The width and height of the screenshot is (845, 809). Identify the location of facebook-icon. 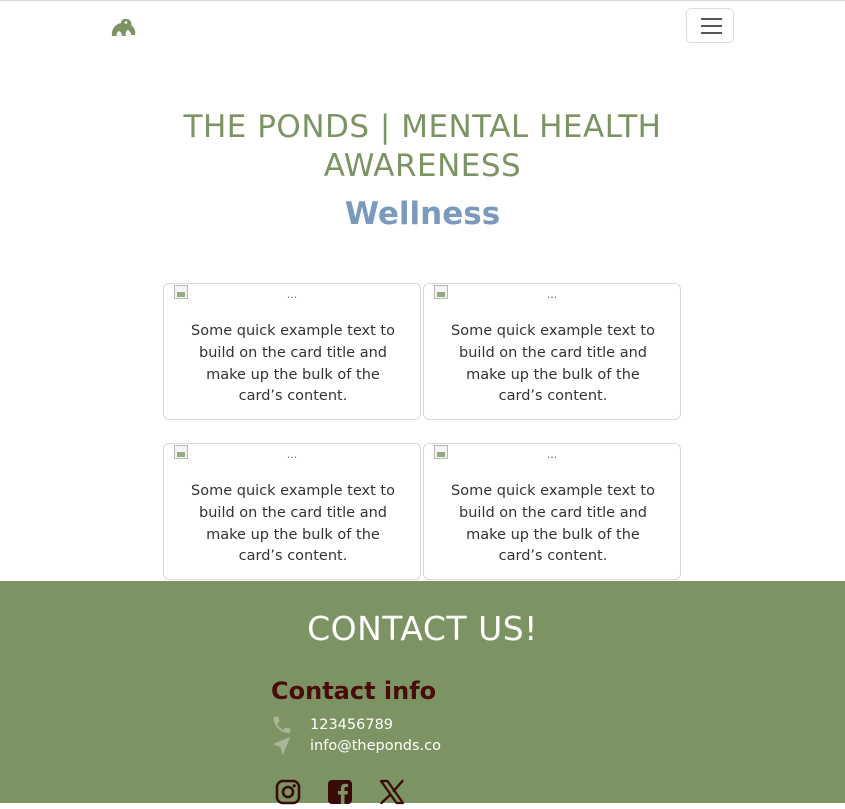
(340, 792).